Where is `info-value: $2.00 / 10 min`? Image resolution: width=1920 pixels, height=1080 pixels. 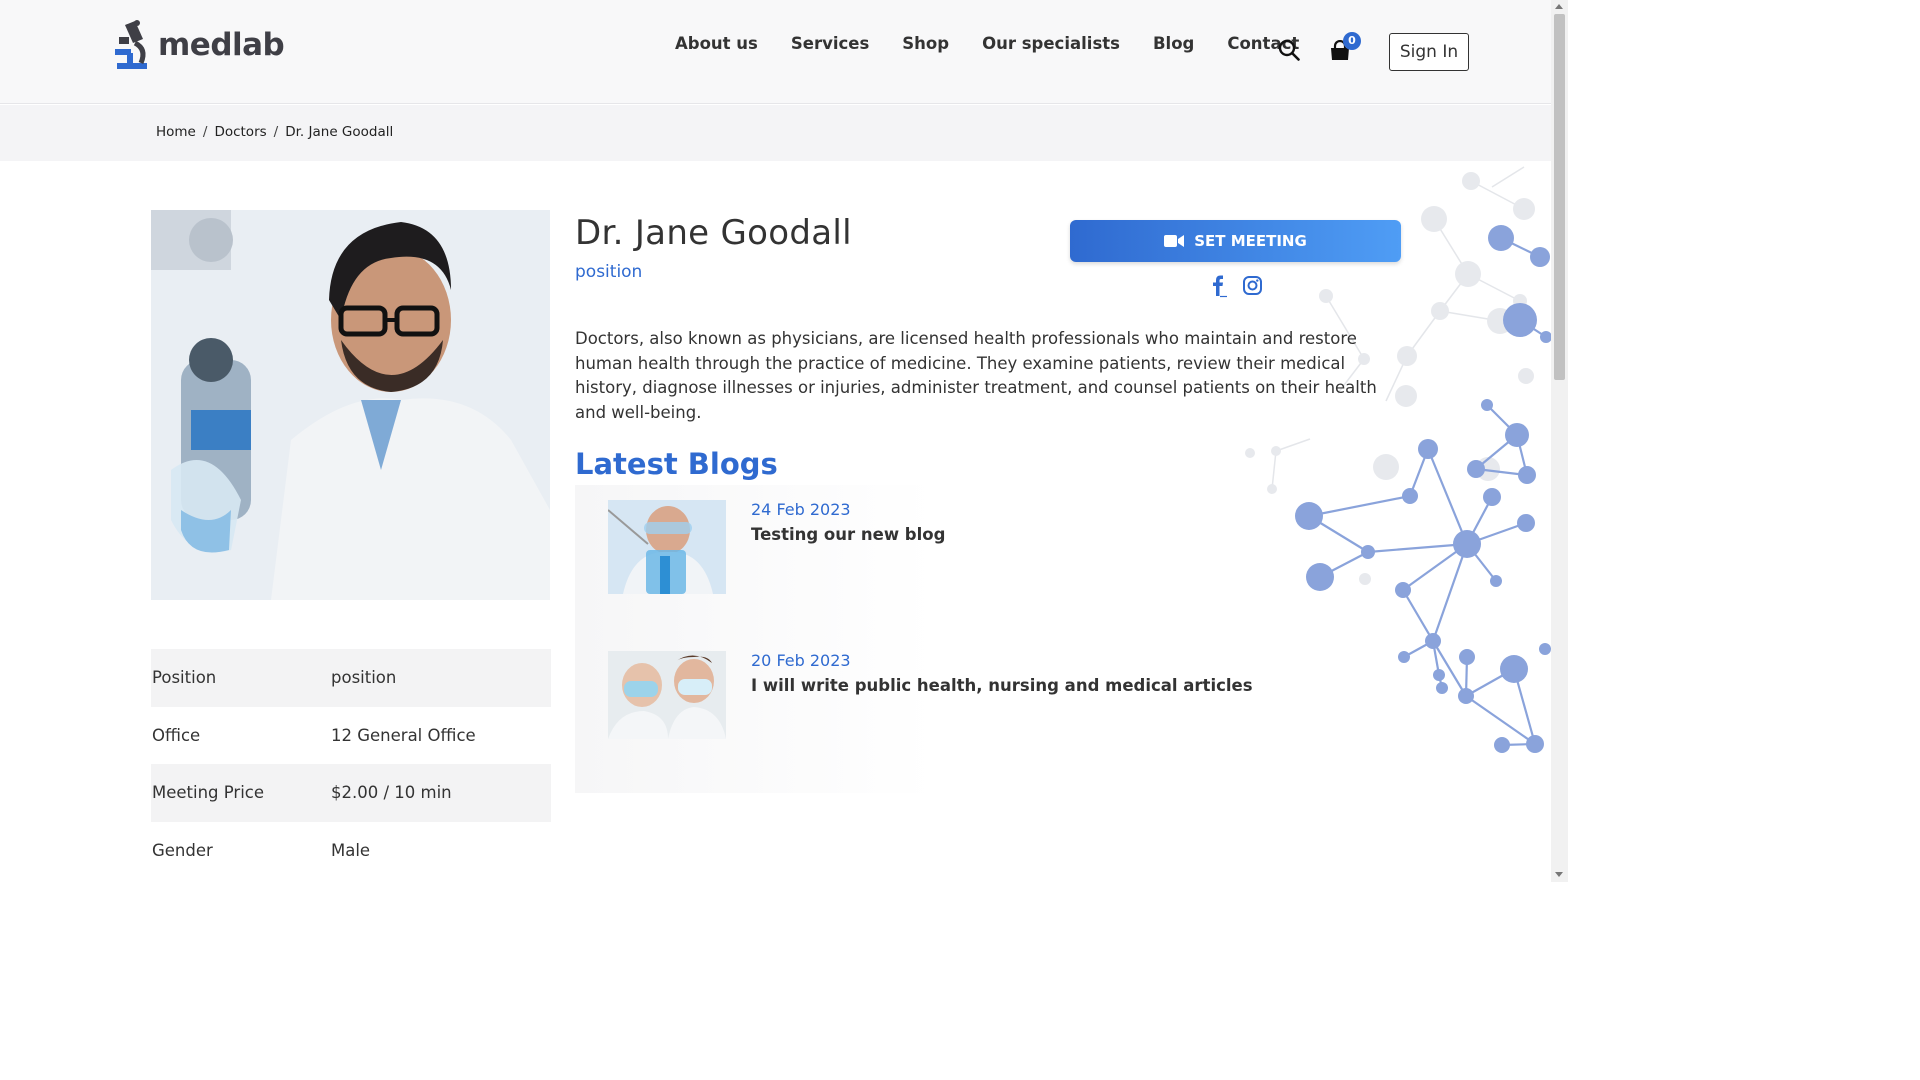 info-value: $2.00 / 10 min is located at coordinates (441, 793).